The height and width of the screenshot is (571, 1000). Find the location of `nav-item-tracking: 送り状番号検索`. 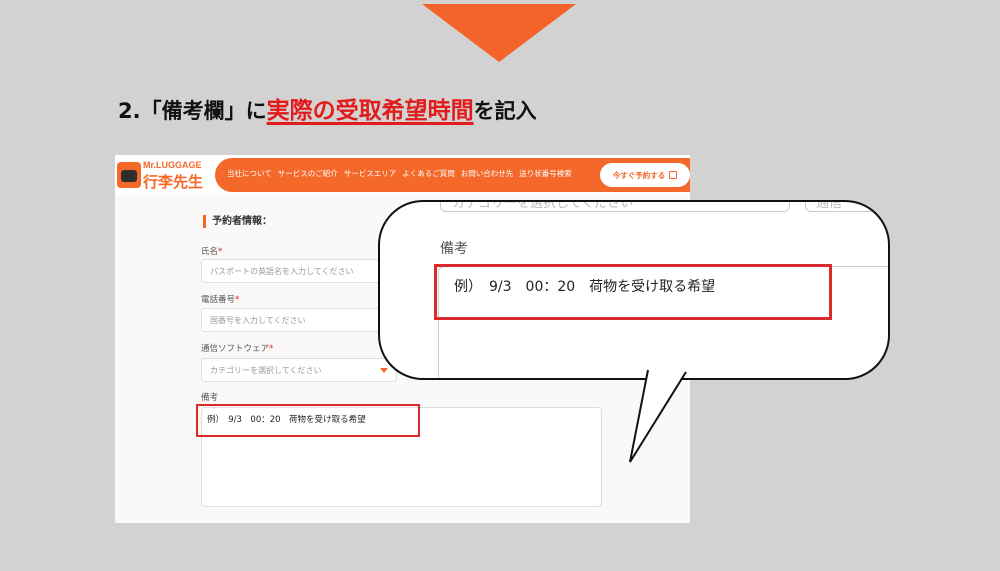

nav-item-tracking: 送り状番号検索 is located at coordinates (545, 173).